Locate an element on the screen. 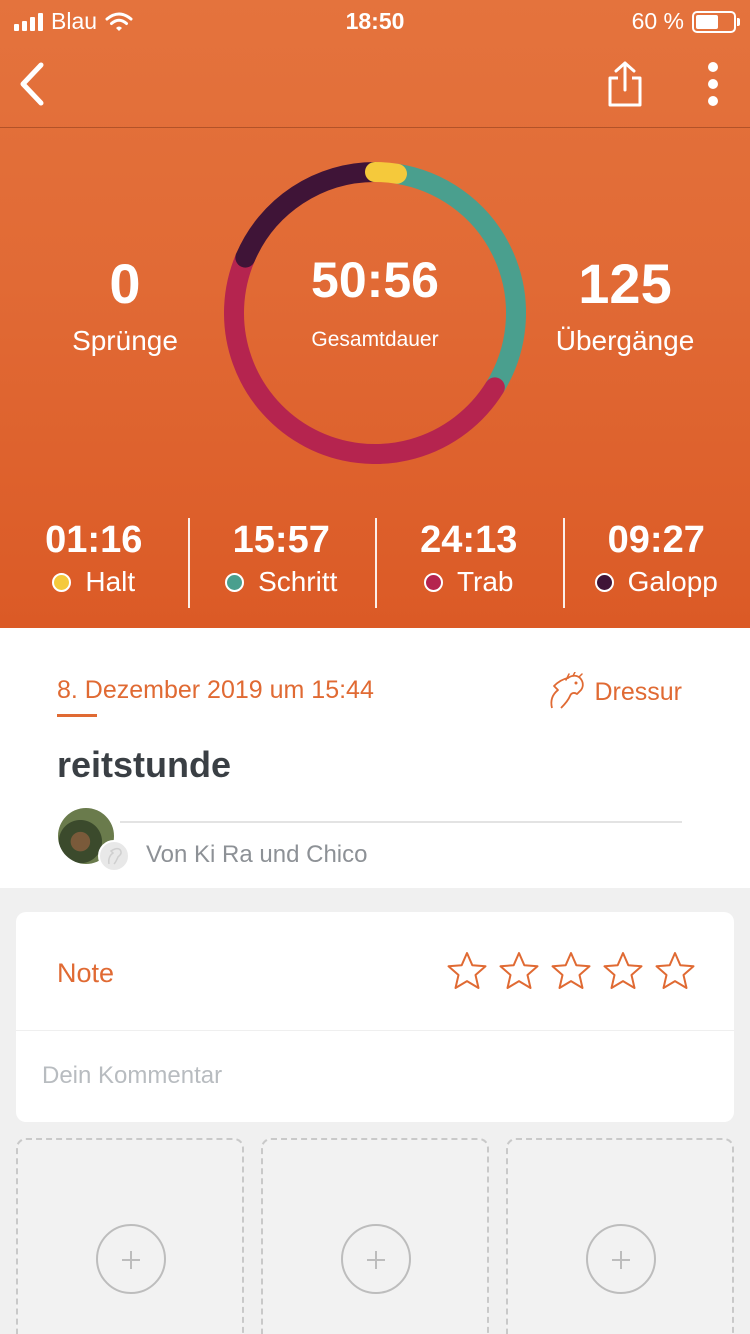  more-vertical-icon is located at coordinates (713, 84).